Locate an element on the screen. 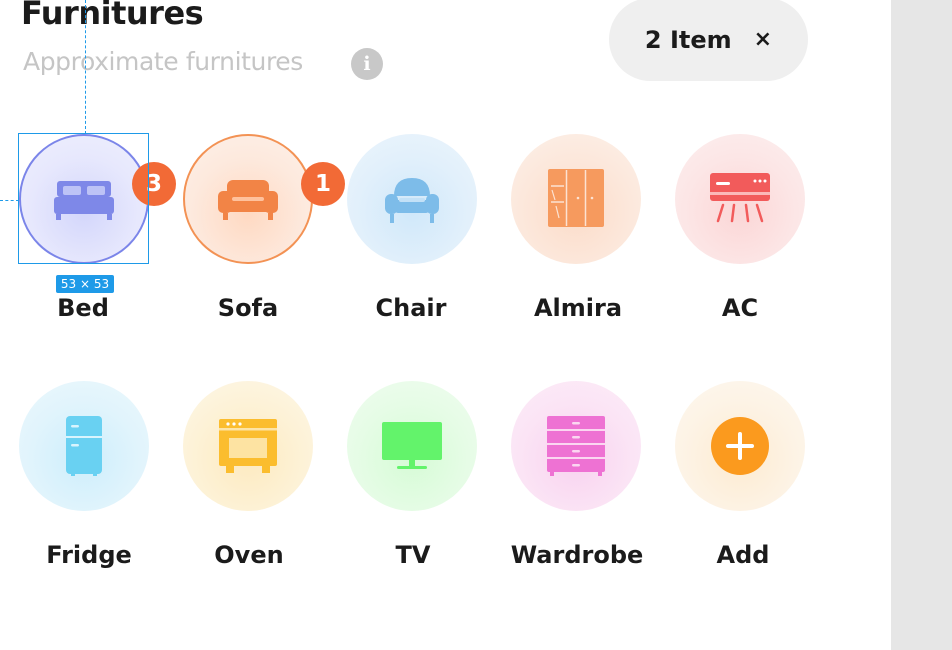 The image size is (952, 650). selection-box is located at coordinates (83, 198).